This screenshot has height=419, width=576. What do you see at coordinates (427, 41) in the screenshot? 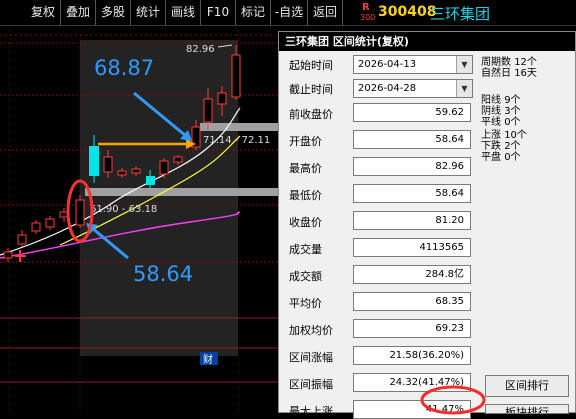
I see `panel-title: 三环集团 区间统计(复权)` at bounding box center [427, 41].